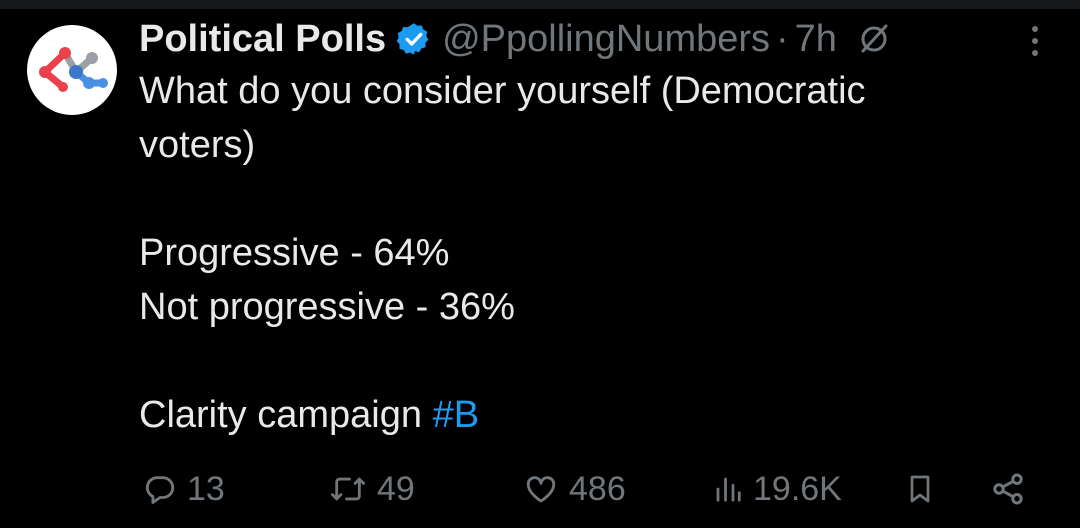 The width and height of the screenshot is (1080, 528). Describe the element at coordinates (540, 4) in the screenshot. I see `top-divider` at that location.